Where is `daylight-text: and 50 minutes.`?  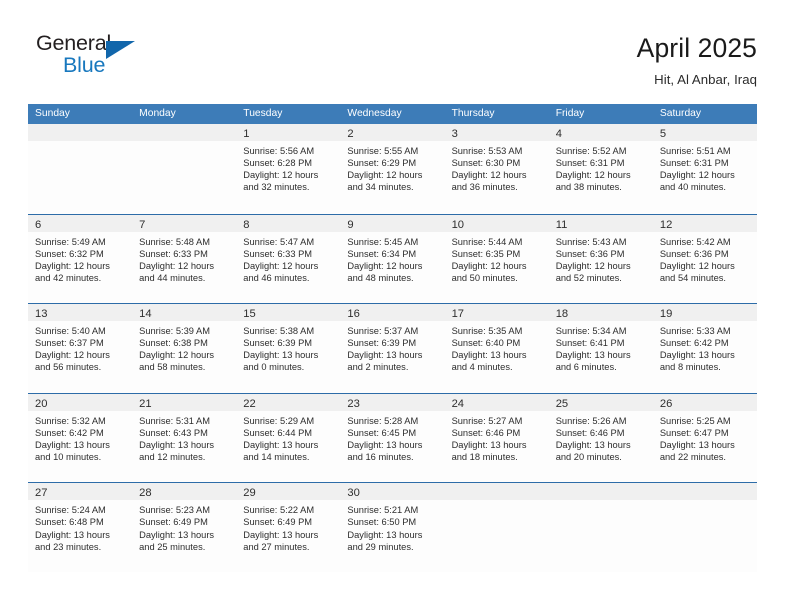 daylight-text: and 50 minutes. is located at coordinates (484, 277).